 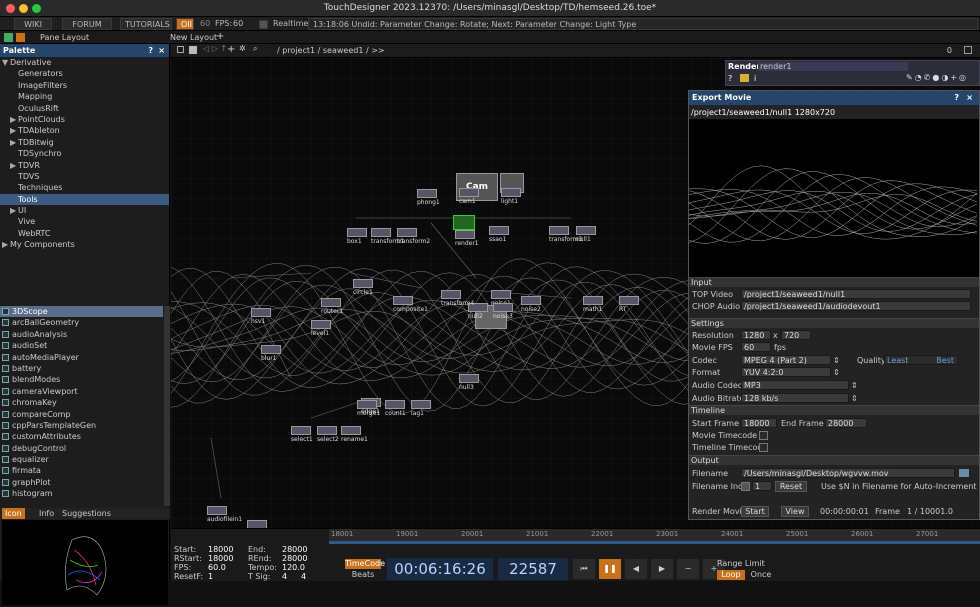 I want to click on render-tools-icons: ✎◔✆●◑+◎, so click(x=937, y=77).